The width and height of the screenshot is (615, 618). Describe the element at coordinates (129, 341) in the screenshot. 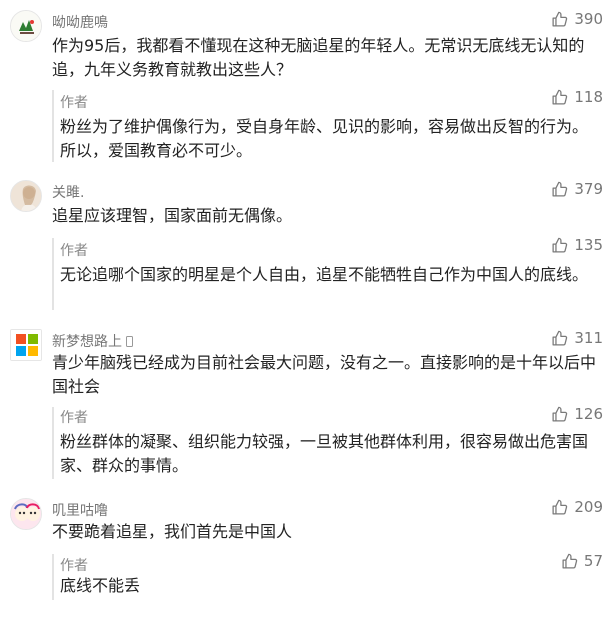

I see `phone-icon` at that location.